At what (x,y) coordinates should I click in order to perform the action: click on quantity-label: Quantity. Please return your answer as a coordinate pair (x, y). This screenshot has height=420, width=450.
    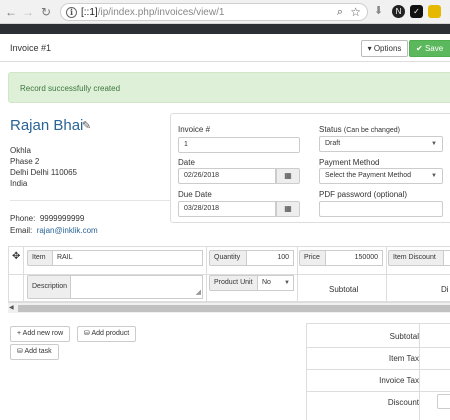
    Looking at the image, I should click on (228, 258).